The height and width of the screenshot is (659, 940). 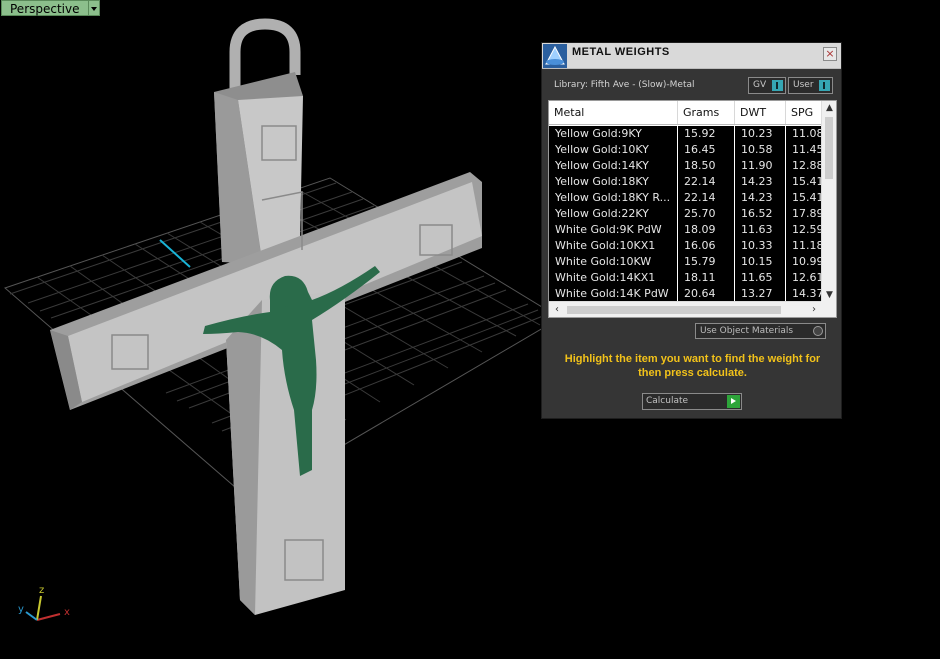 I want to click on column-header-grams: Grams, so click(x=706, y=112).